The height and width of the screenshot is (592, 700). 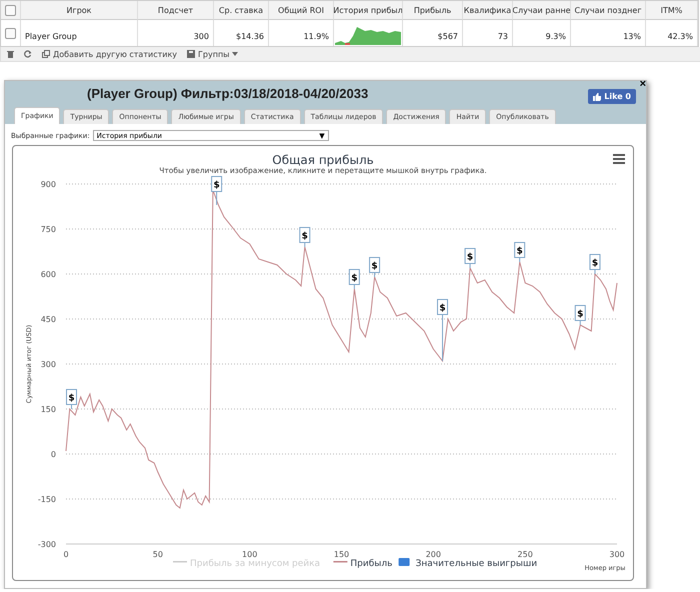 What do you see at coordinates (10, 10) in the screenshot?
I see `select-all-checkbox` at bounding box center [10, 10].